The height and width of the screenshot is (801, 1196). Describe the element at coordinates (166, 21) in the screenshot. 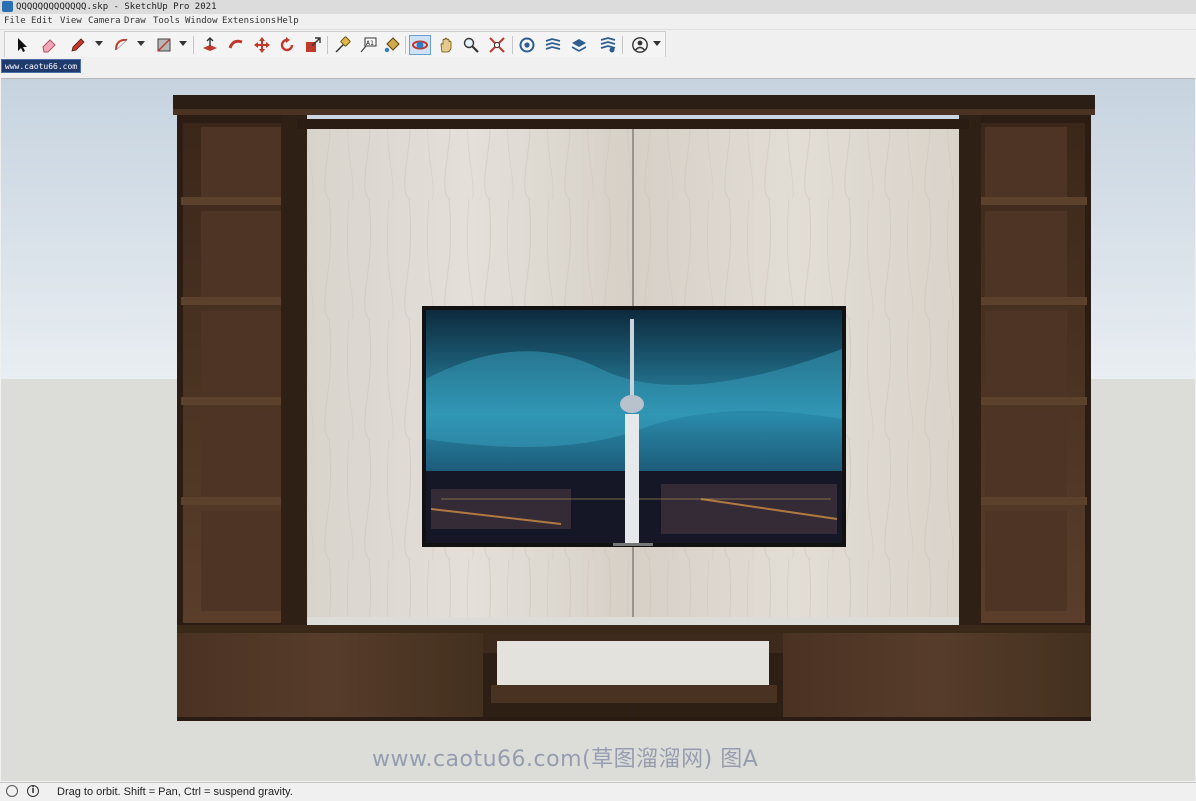

I see `menu-tools: Tools` at that location.